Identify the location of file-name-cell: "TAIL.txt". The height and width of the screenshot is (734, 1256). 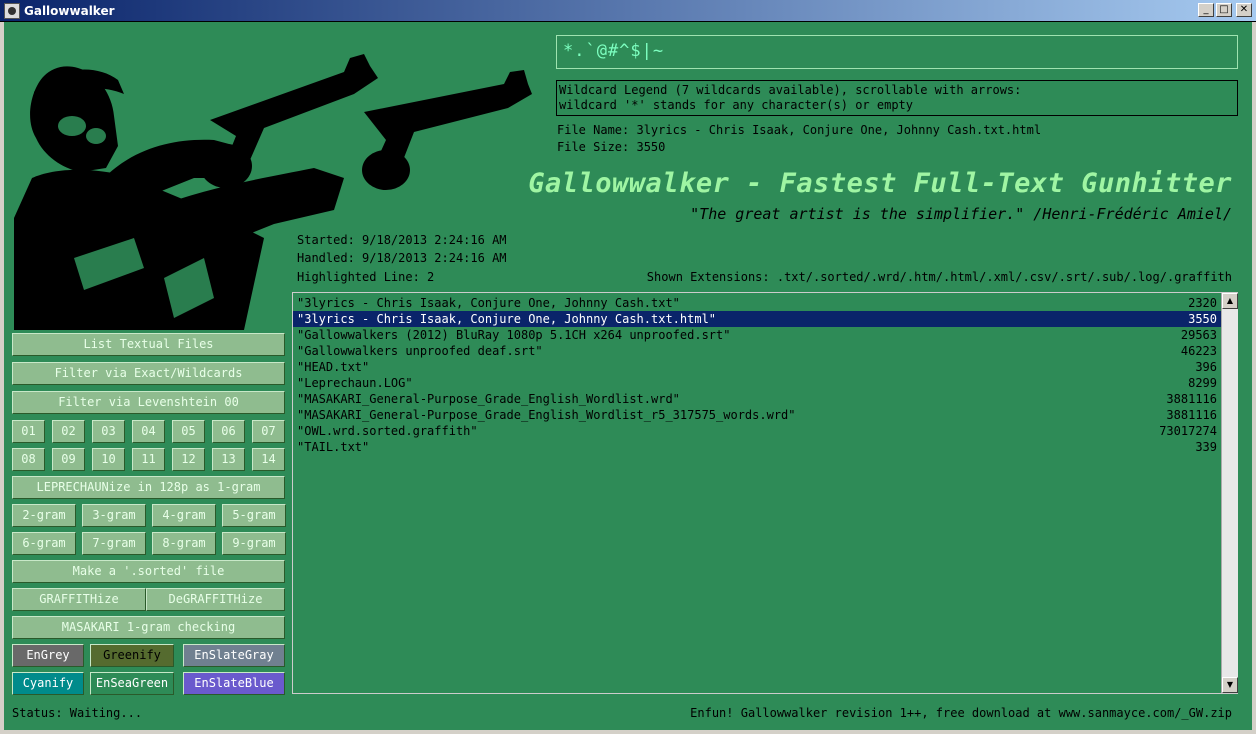
(333, 447).